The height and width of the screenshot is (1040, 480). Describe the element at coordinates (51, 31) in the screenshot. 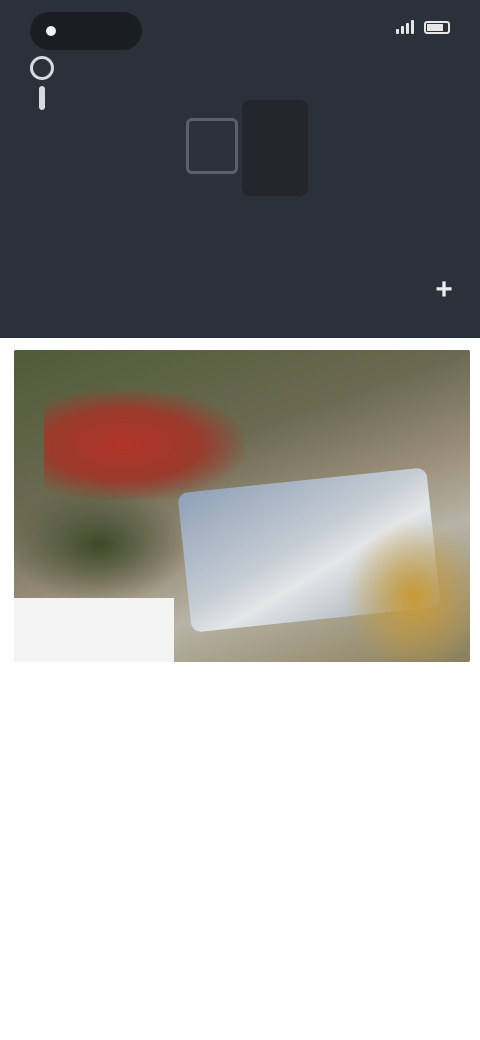

I see `recording-dot-icon` at that location.